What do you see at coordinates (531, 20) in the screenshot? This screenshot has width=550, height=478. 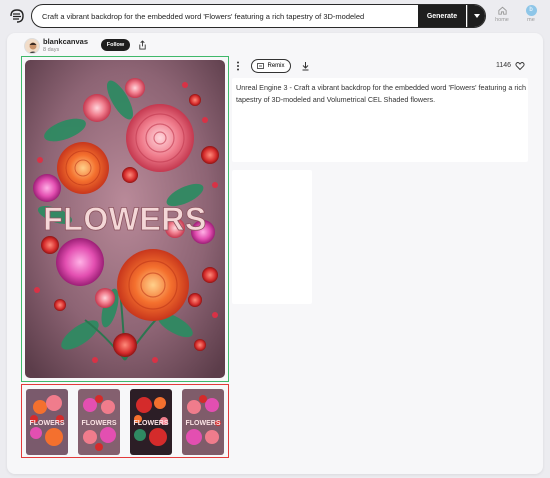 I see `nav-me-label: me` at bounding box center [531, 20].